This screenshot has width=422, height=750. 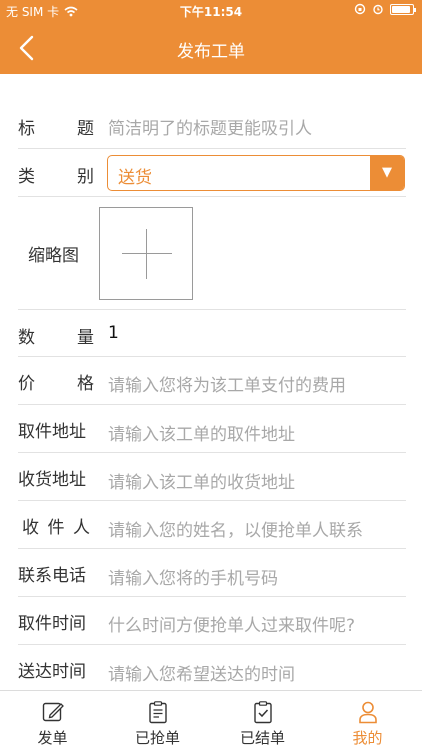 What do you see at coordinates (135, 178) in the screenshot?
I see `category-selected-value: 送货` at bounding box center [135, 178].